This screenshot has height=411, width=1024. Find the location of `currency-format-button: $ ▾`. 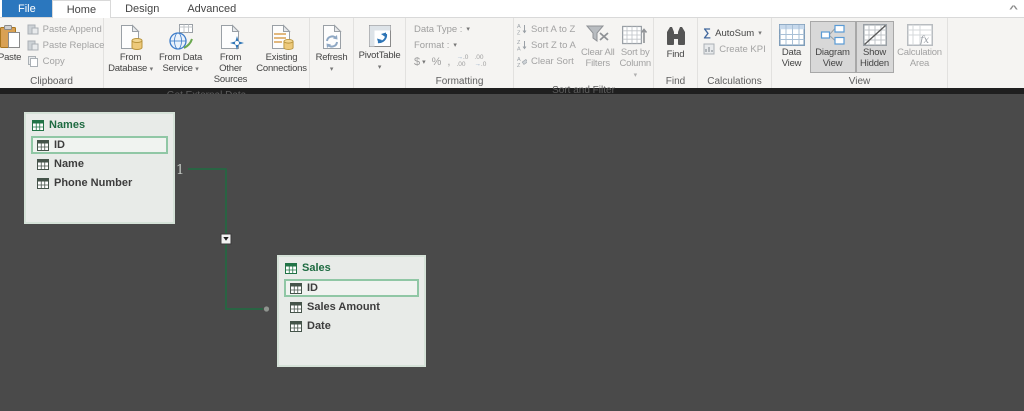

currency-format-button: $ ▾ is located at coordinates (420, 62).